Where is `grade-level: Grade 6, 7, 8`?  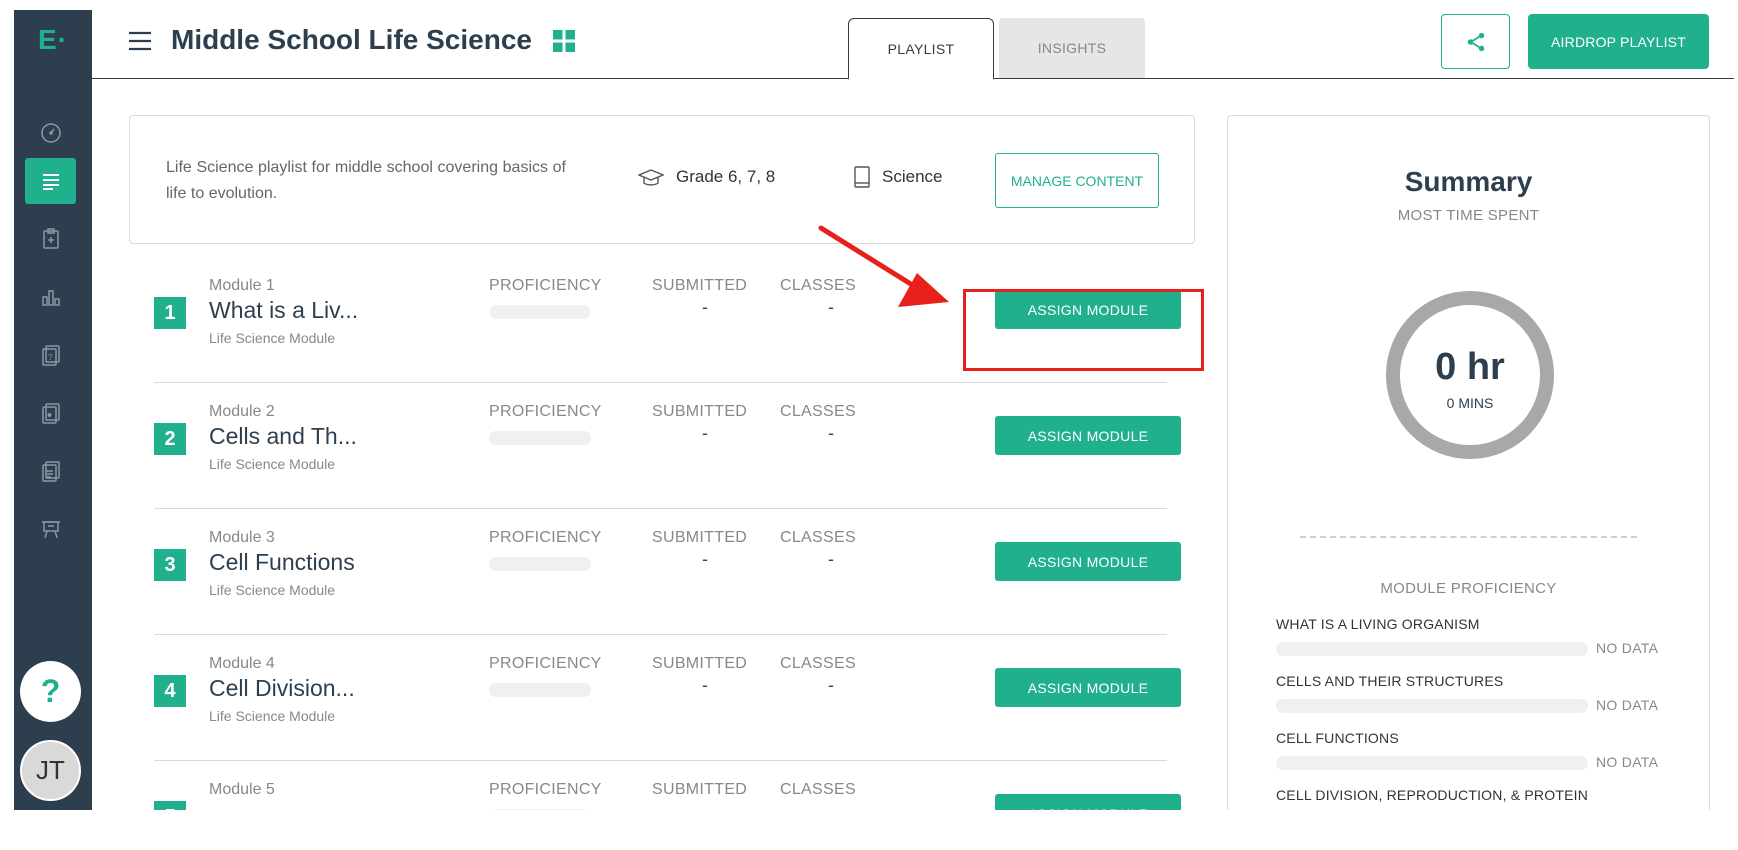
grade-level: Grade 6, 7, 8 is located at coordinates (726, 176).